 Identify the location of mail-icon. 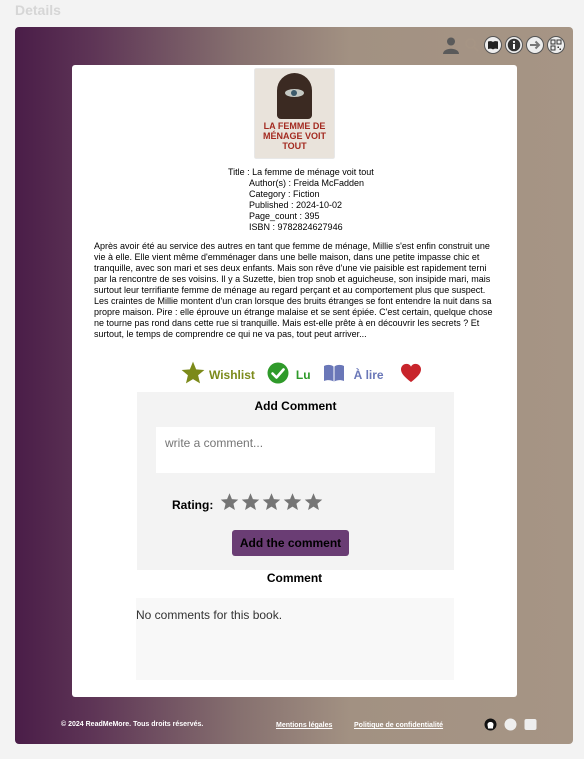
(530, 724).